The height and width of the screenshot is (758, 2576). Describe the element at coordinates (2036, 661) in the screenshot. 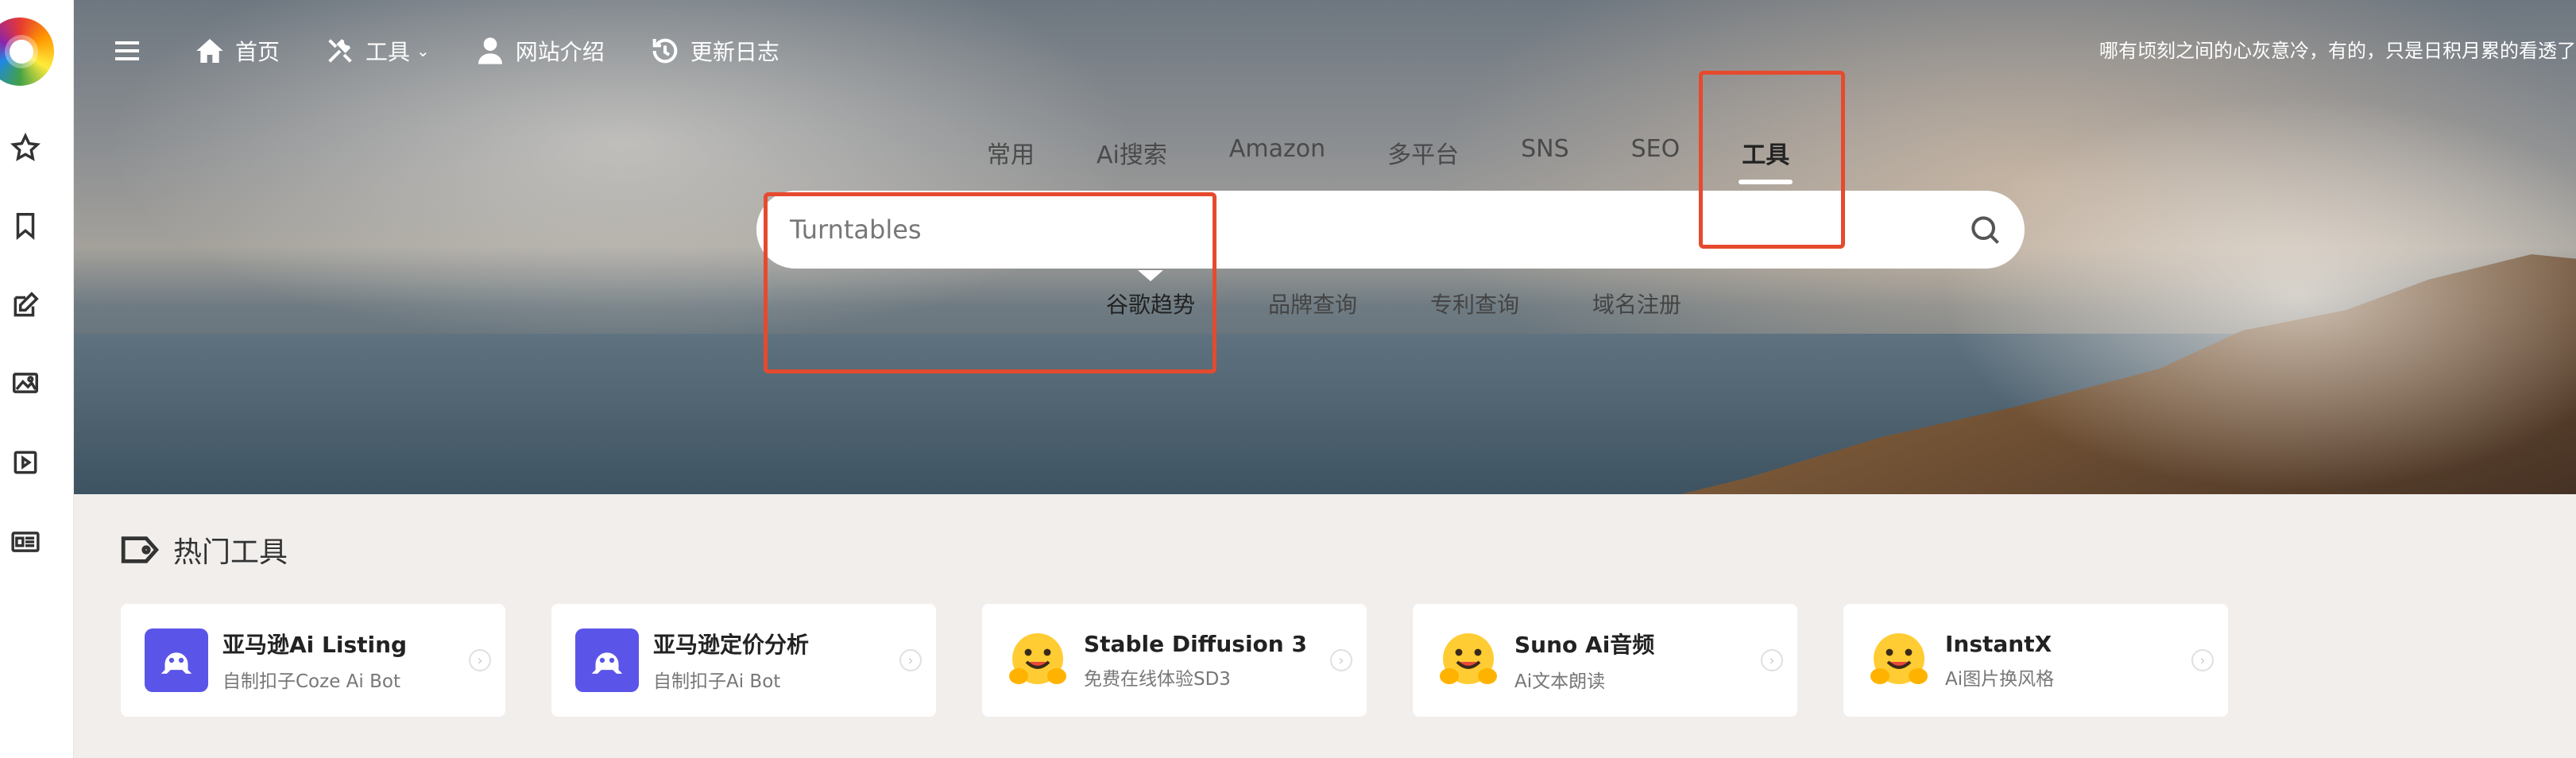

I see `tool-card: InstantX Ai图片换风格 ›` at that location.